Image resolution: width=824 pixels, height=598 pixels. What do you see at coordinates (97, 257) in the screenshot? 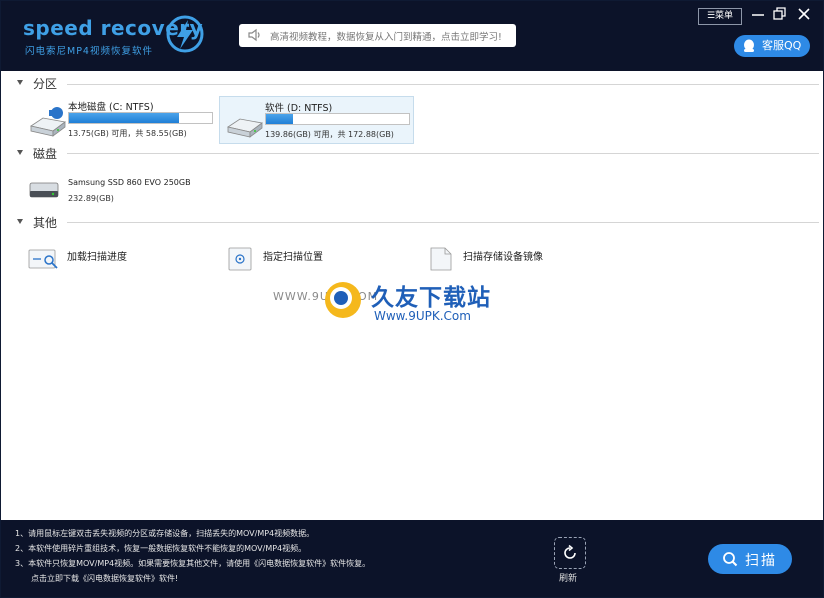
I see `other-label: 加载扫描进度` at bounding box center [97, 257].